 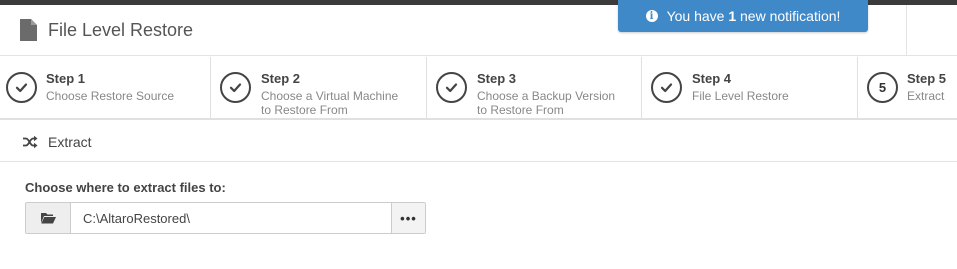 I want to click on wizard-step-5: 5 Step 5 Extract, so click(x=907, y=88).